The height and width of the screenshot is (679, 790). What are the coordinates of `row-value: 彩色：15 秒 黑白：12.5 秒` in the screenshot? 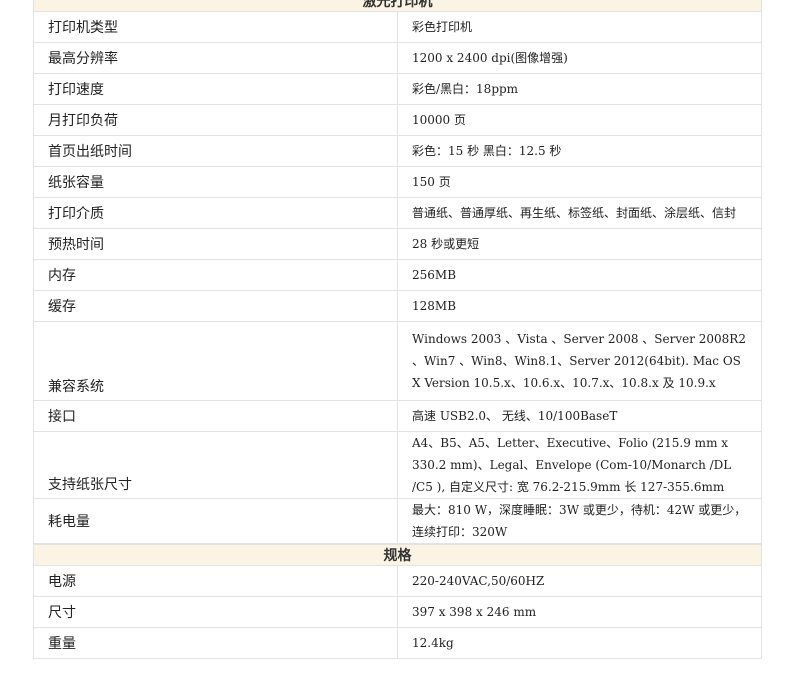 It's located at (579, 151).